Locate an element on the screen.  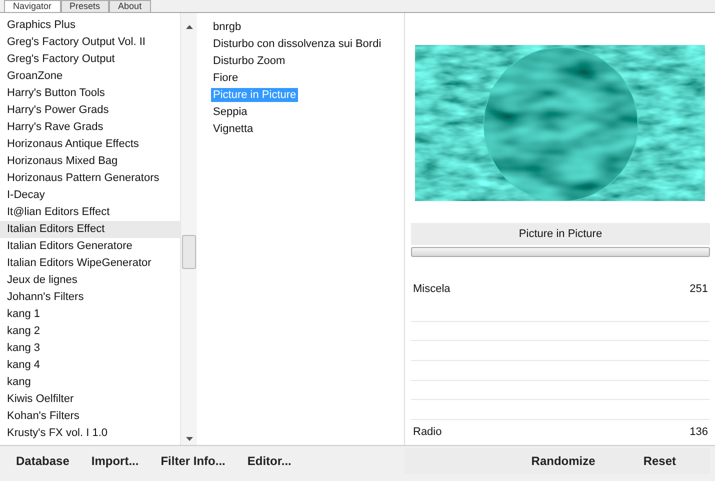
category-item: Horizonaus Mixed Bag is located at coordinates (90, 161).